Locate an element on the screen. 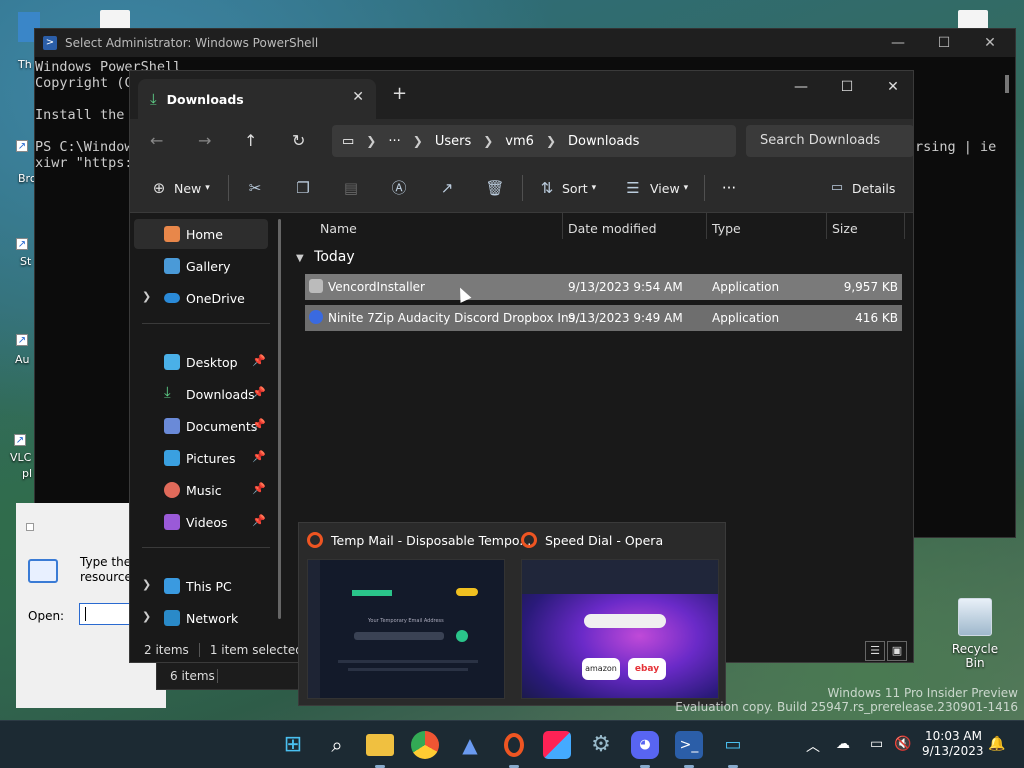 The image size is (1024, 768). console-scrollbar is located at coordinates (1007, 84).